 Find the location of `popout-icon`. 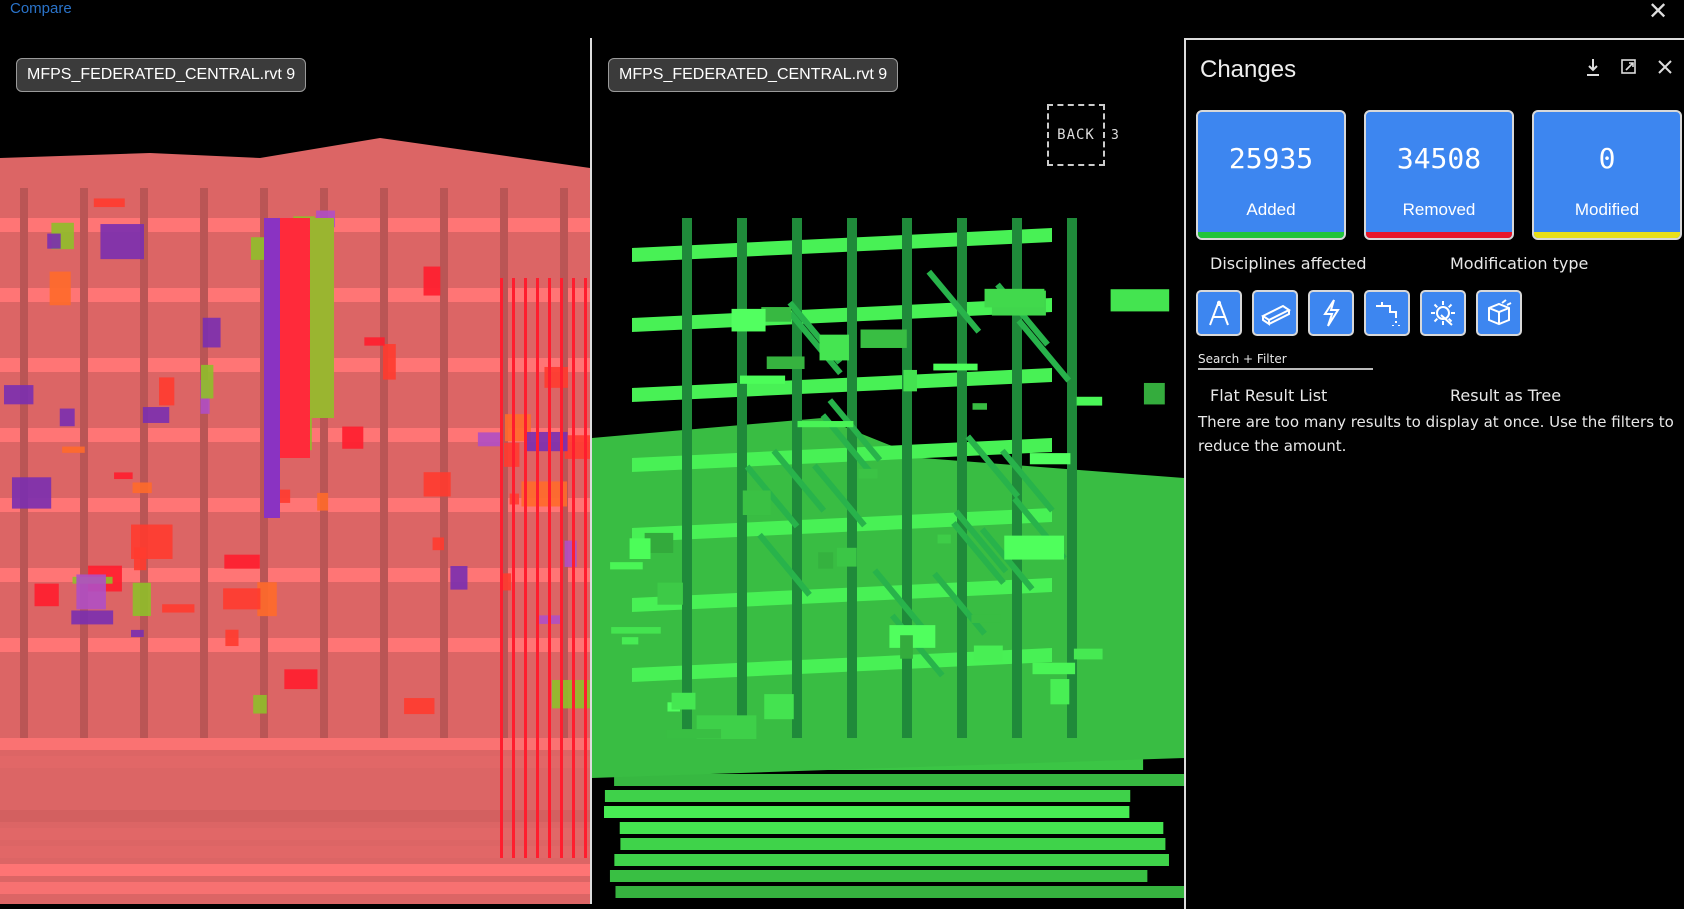

popout-icon is located at coordinates (1629, 67).